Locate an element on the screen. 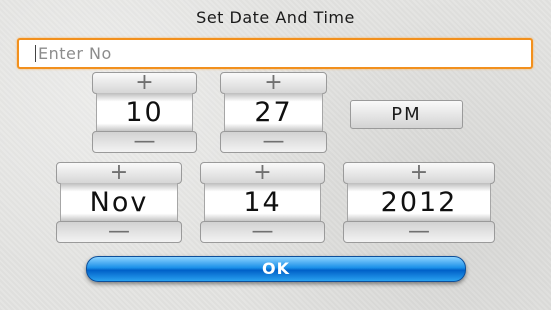  day-value: 14 is located at coordinates (262, 202).